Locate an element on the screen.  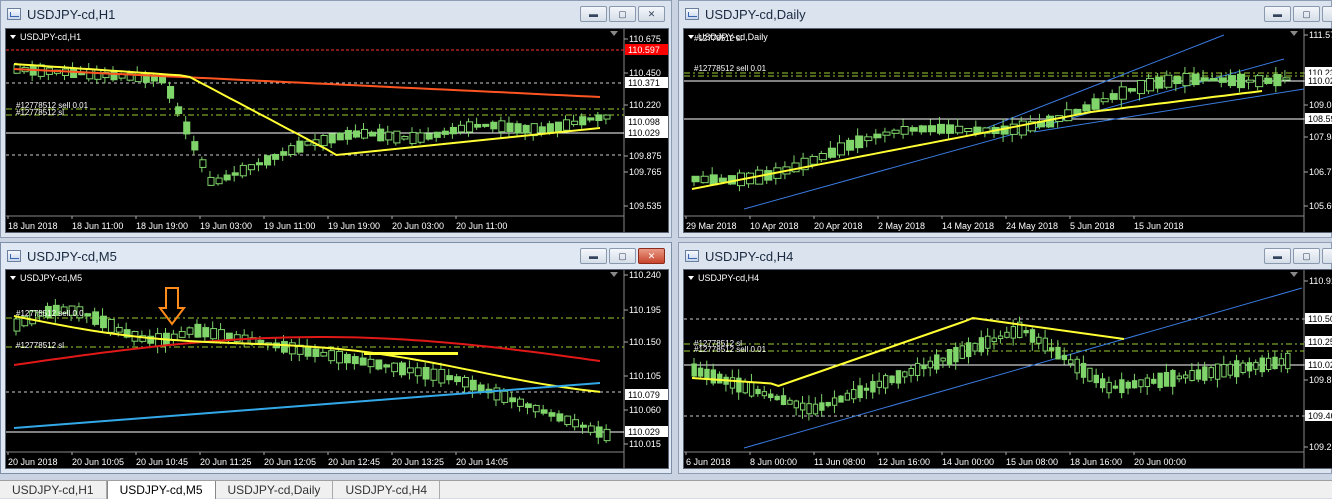
tab-m5: USDJPY-cd,M5 is located at coordinates (161, 490).